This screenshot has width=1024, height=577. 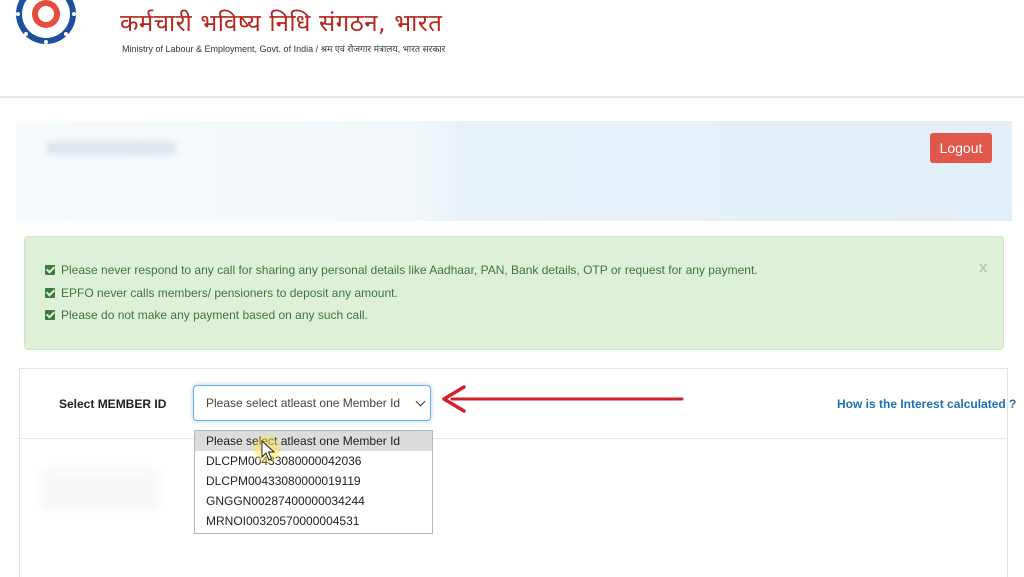 I want to click on member-id-select: Please select atleast one Member Id, so click(x=312, y=403).